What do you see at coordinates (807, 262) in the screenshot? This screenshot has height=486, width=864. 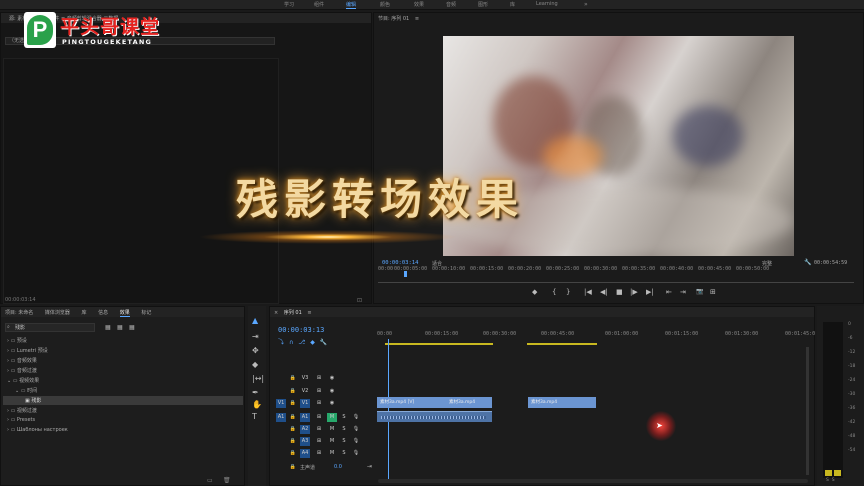 I see `wrench-icon: 🔧` at bounding box center [807, 262].